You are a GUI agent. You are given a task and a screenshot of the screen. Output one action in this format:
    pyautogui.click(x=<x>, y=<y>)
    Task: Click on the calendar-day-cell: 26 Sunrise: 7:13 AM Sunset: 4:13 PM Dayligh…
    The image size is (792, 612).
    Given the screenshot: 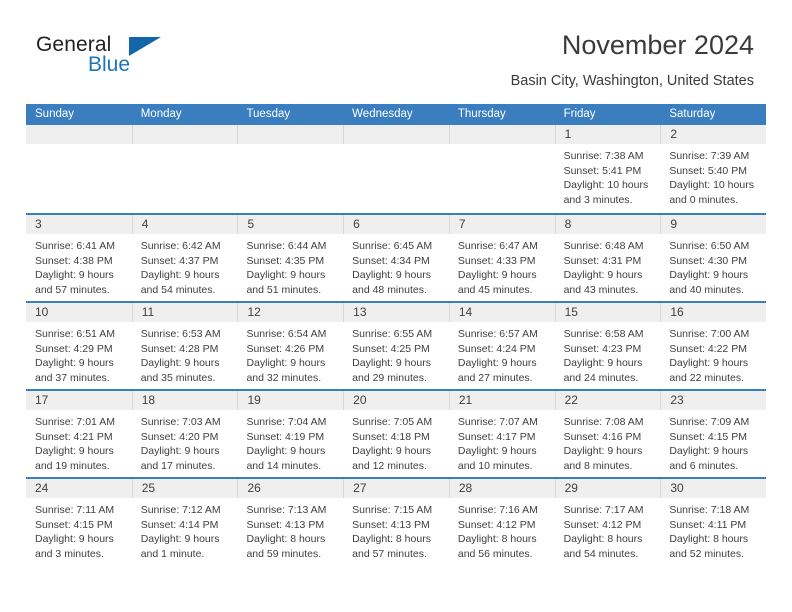 What is the action you would take?
    pyautogui.click(x=290, y=522)
    